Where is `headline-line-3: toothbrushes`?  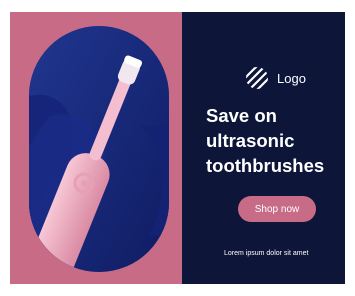
headline-line-3: toothbrushes is located at coordinates (265, 165).